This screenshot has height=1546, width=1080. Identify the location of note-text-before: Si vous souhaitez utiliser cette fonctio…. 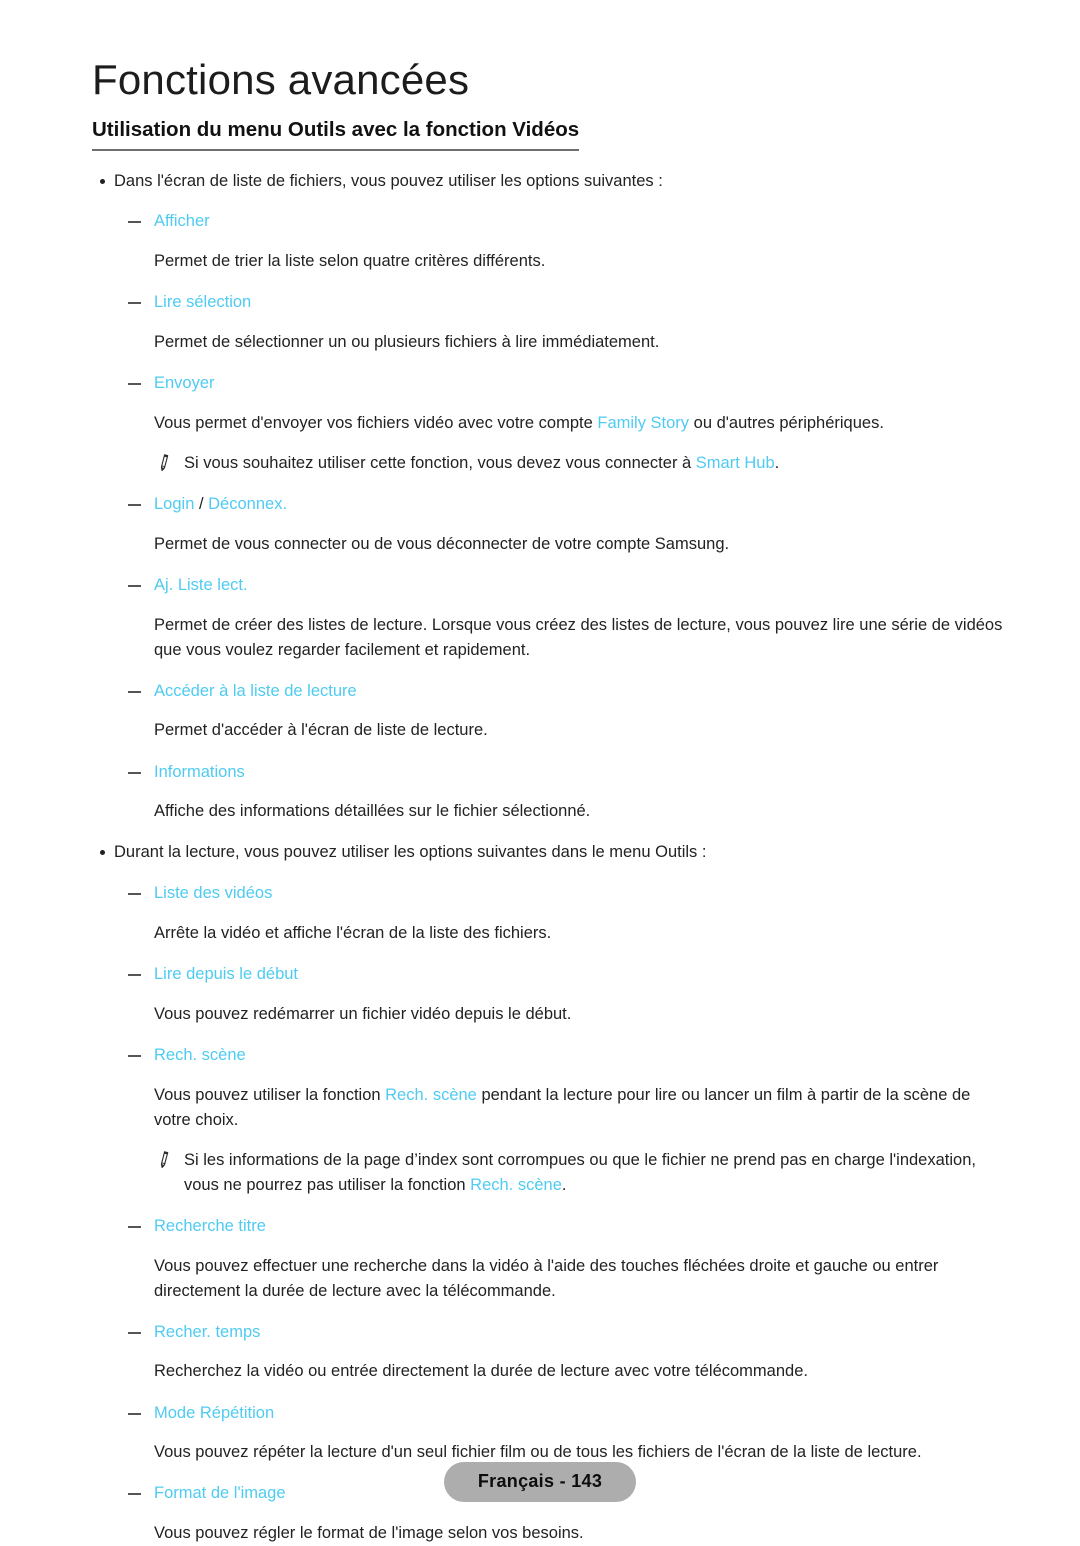
(440, 462).